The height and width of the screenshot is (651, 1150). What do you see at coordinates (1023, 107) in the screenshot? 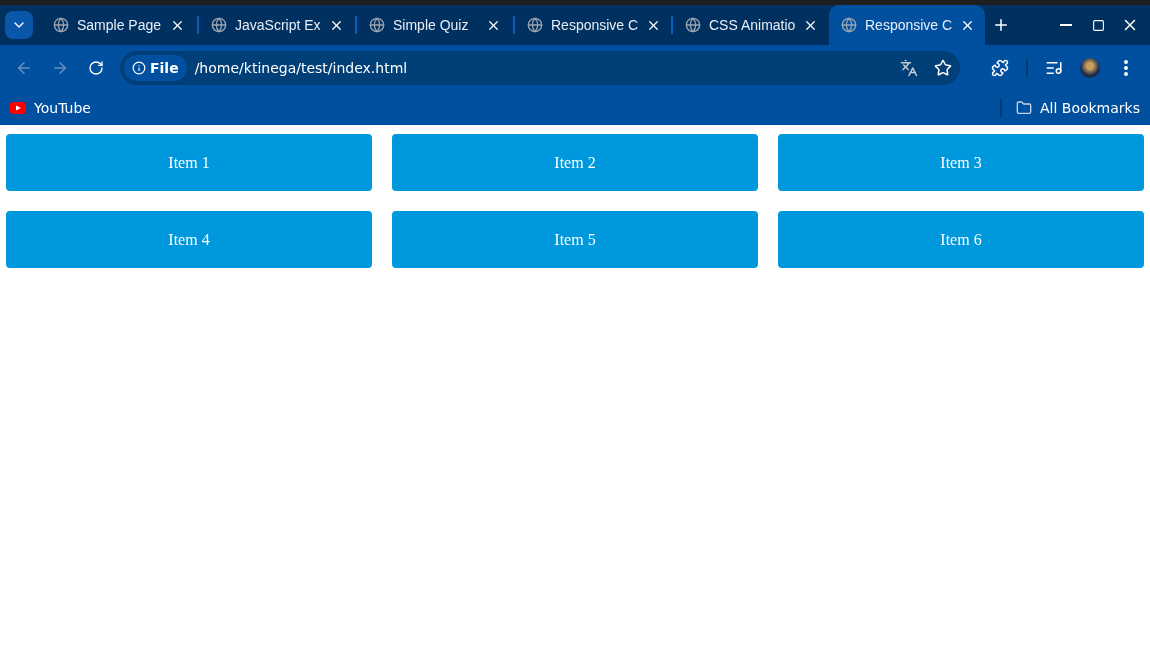
I see `folder-icon` at bounding box center [1023, 107].